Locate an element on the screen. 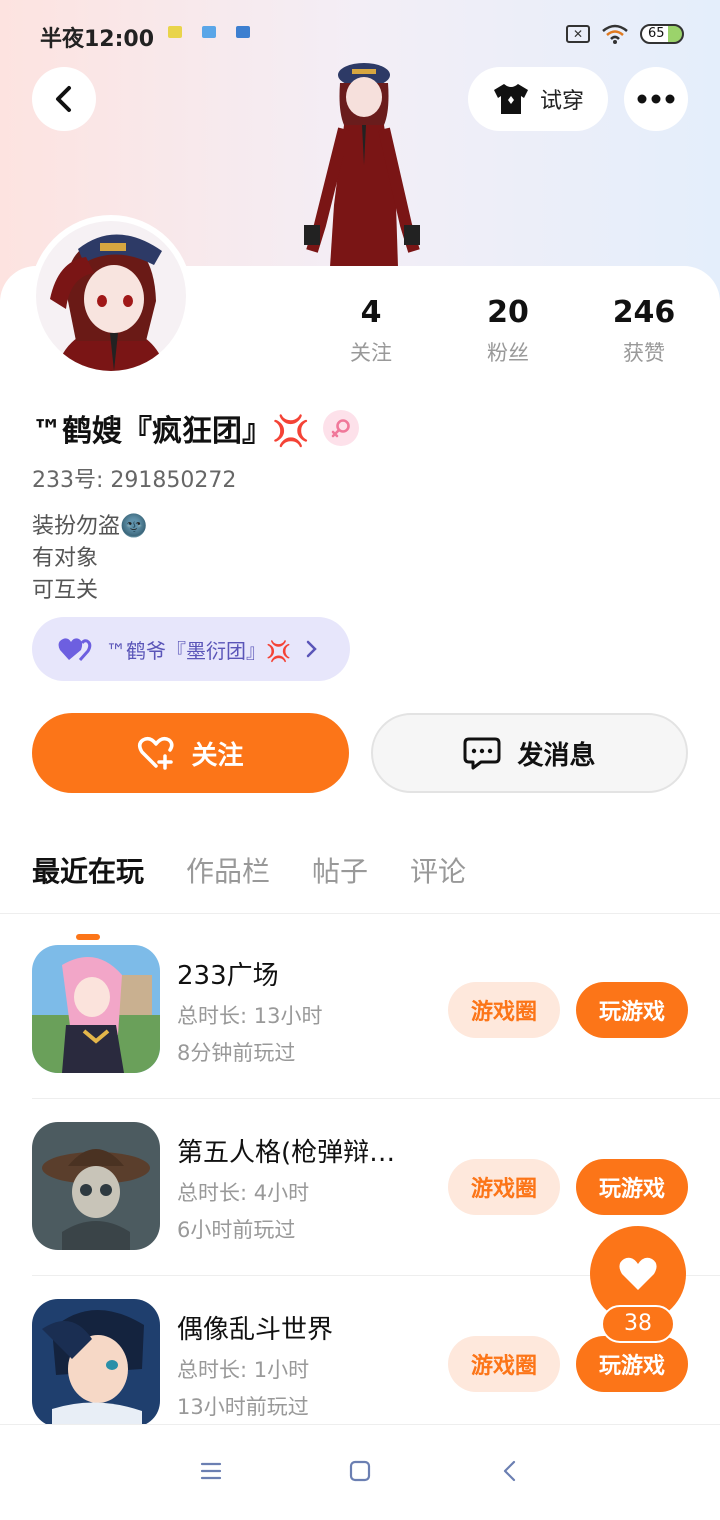 The width and height of the screenshot is (720, 1520). stat-label: 关注 is located at coordinates (371, 353).